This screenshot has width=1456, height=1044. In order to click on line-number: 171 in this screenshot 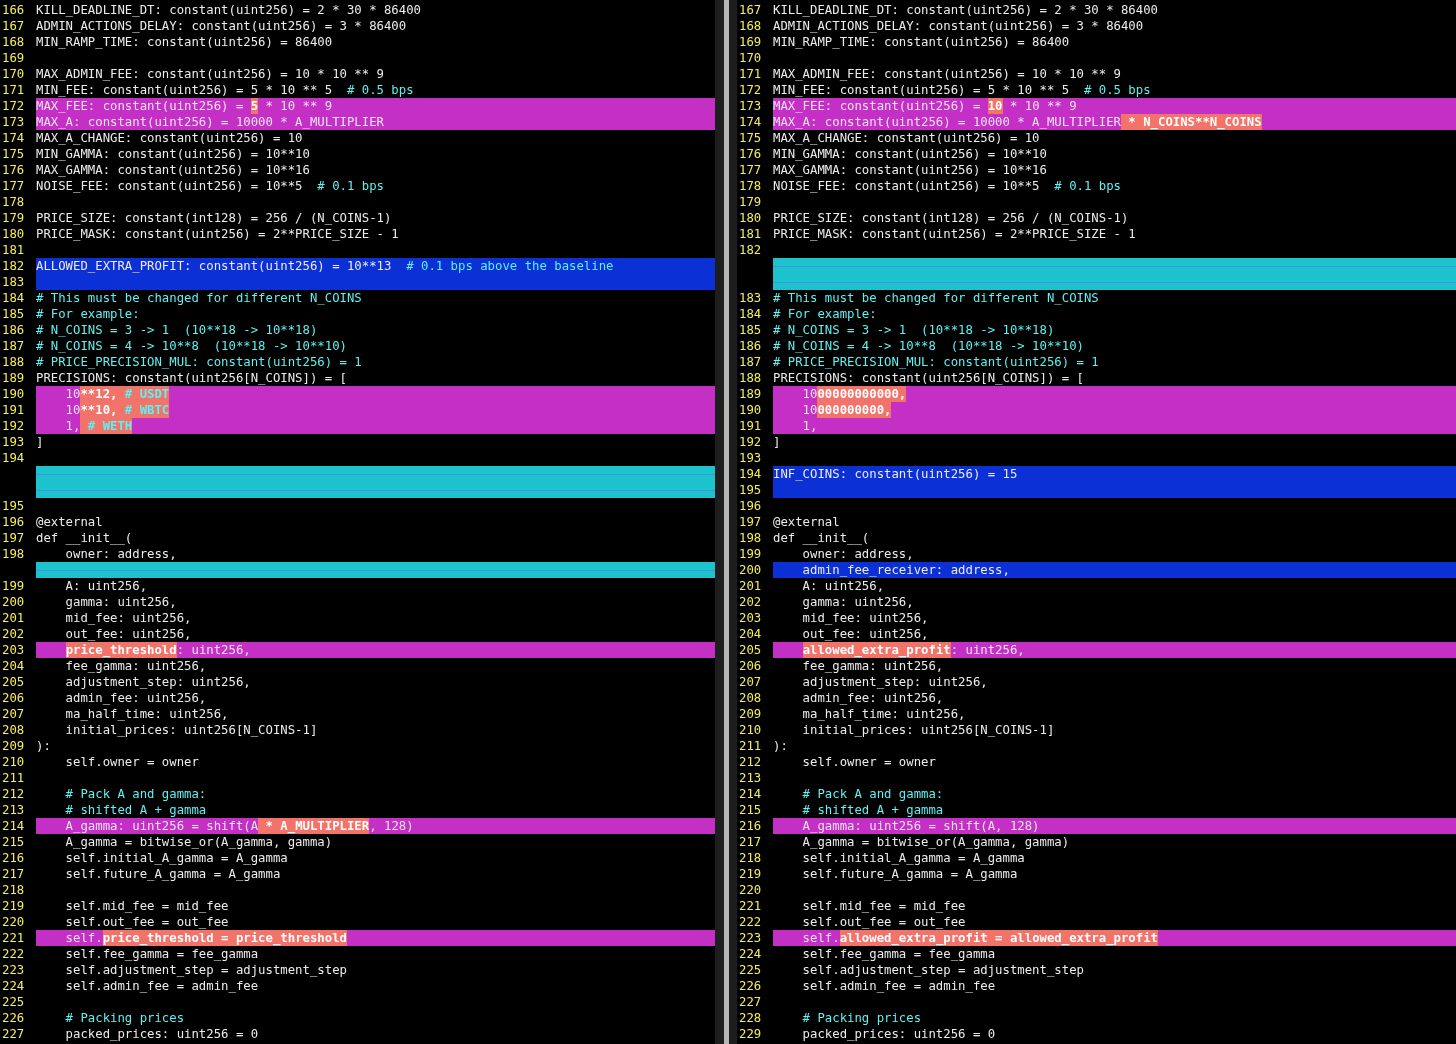, I will do `click(750, 74)`.